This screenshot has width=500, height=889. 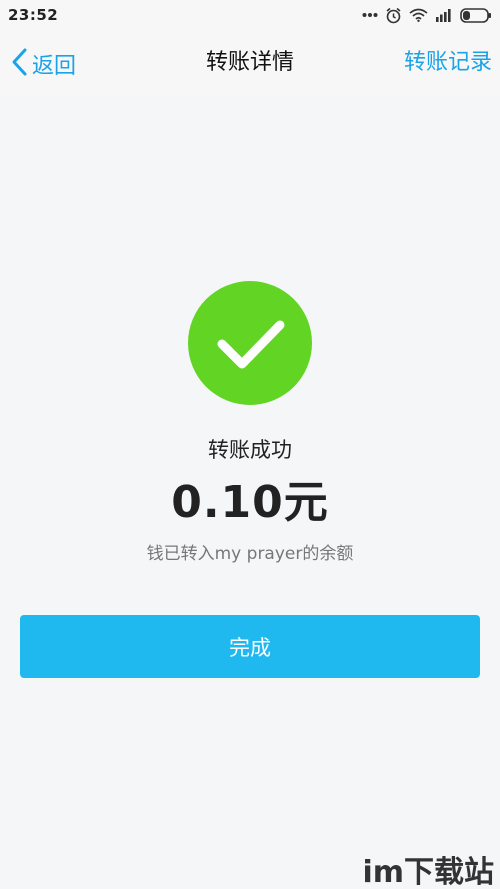 I want to click on watermark: im下载站, so click(x=428, y=872).